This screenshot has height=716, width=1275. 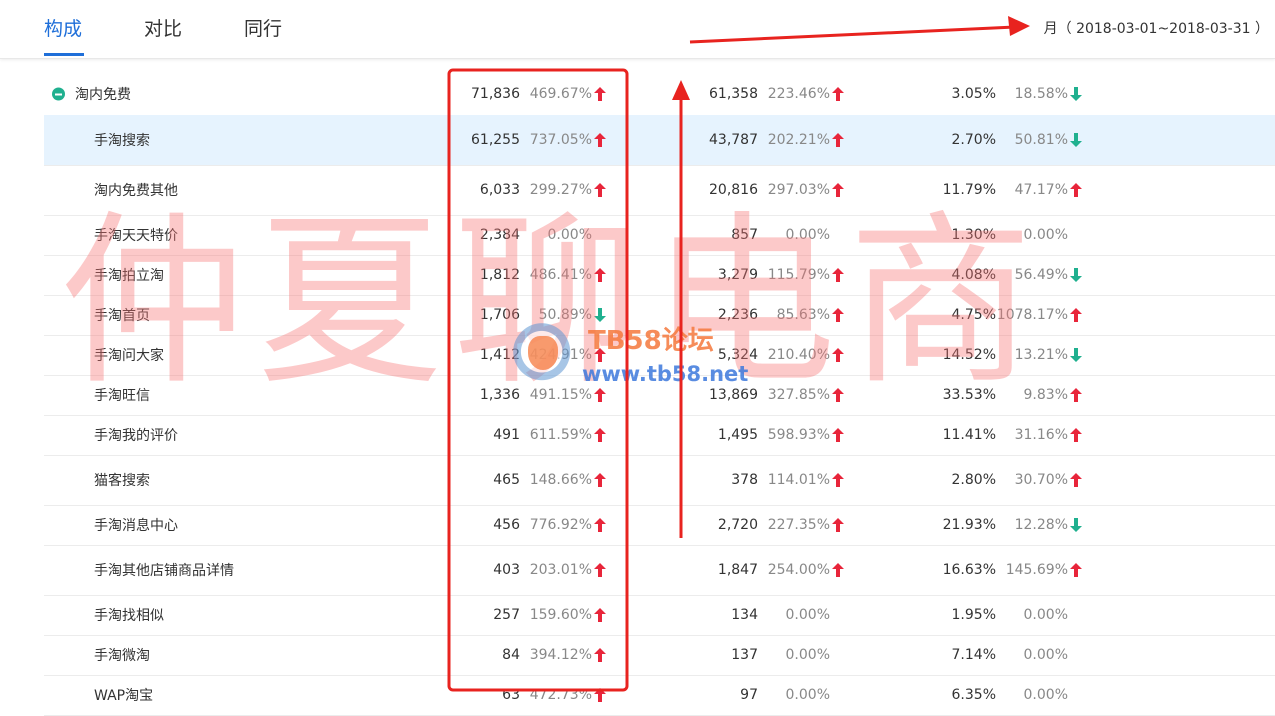 I want to click on change-c2: 299.27%, so click(x=560, y=190).